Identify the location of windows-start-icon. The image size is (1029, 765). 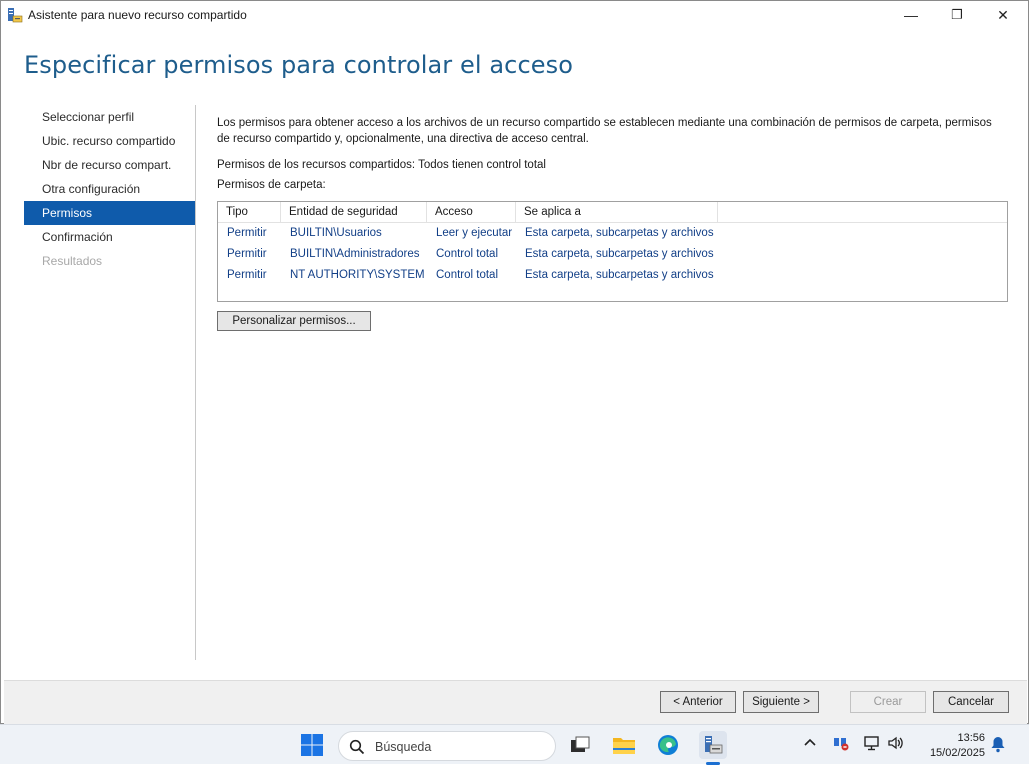
(312, 745).